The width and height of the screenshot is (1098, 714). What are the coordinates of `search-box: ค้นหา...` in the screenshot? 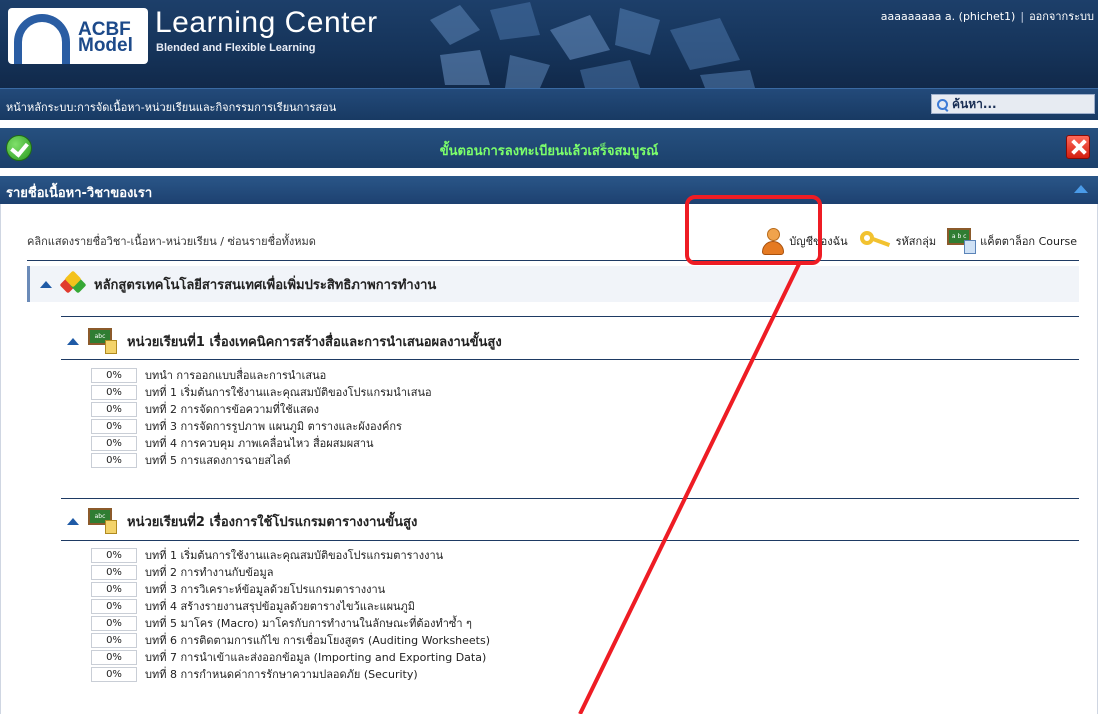 It's located at (1013, 104).